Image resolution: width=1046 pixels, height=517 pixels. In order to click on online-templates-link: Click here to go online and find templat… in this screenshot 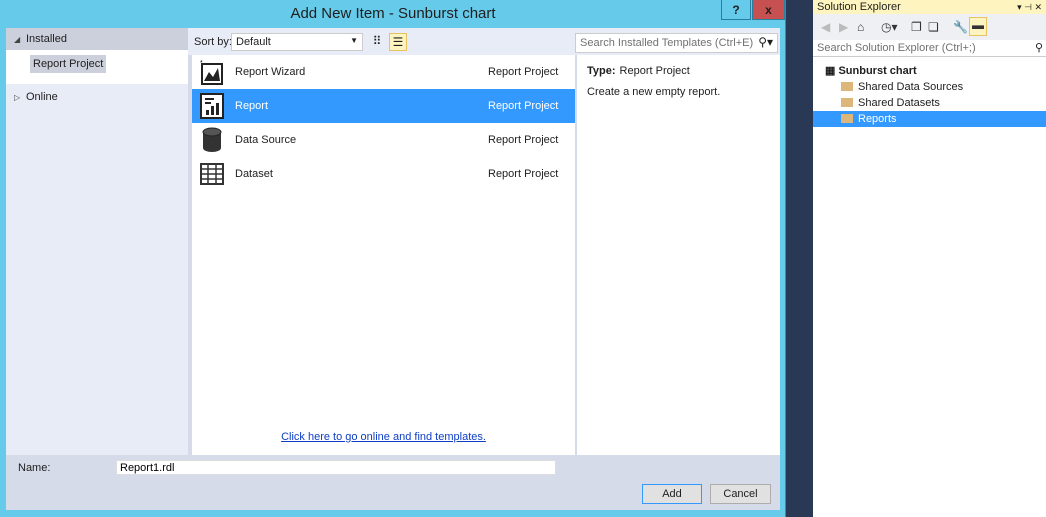, I will do `click(383, 437)`.